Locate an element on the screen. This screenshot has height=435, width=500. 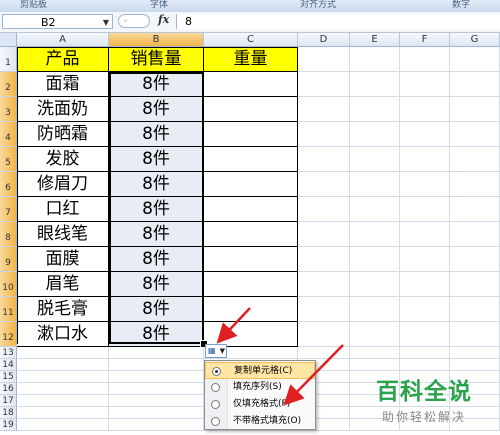
cell-a10: 眉笔 is located at coordinates (63, 284).